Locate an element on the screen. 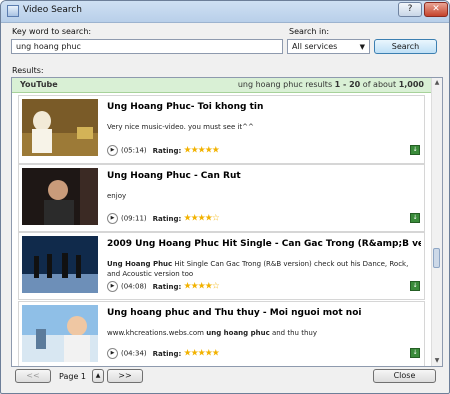  service-value: All services is located at coordinates (315, 46).